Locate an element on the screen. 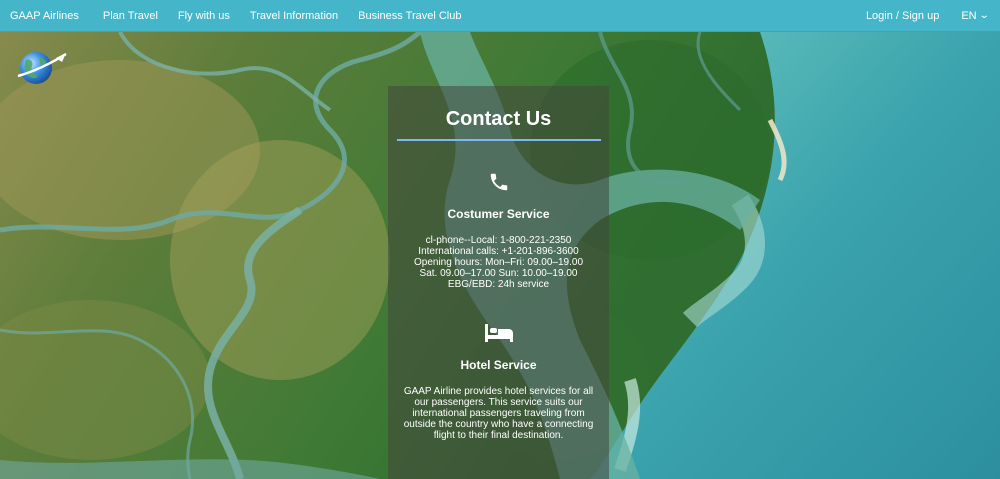 The width and height of the screenshot is (1000, 479). customer-service-title: Costumer Service is located at coordinates (498, 214).